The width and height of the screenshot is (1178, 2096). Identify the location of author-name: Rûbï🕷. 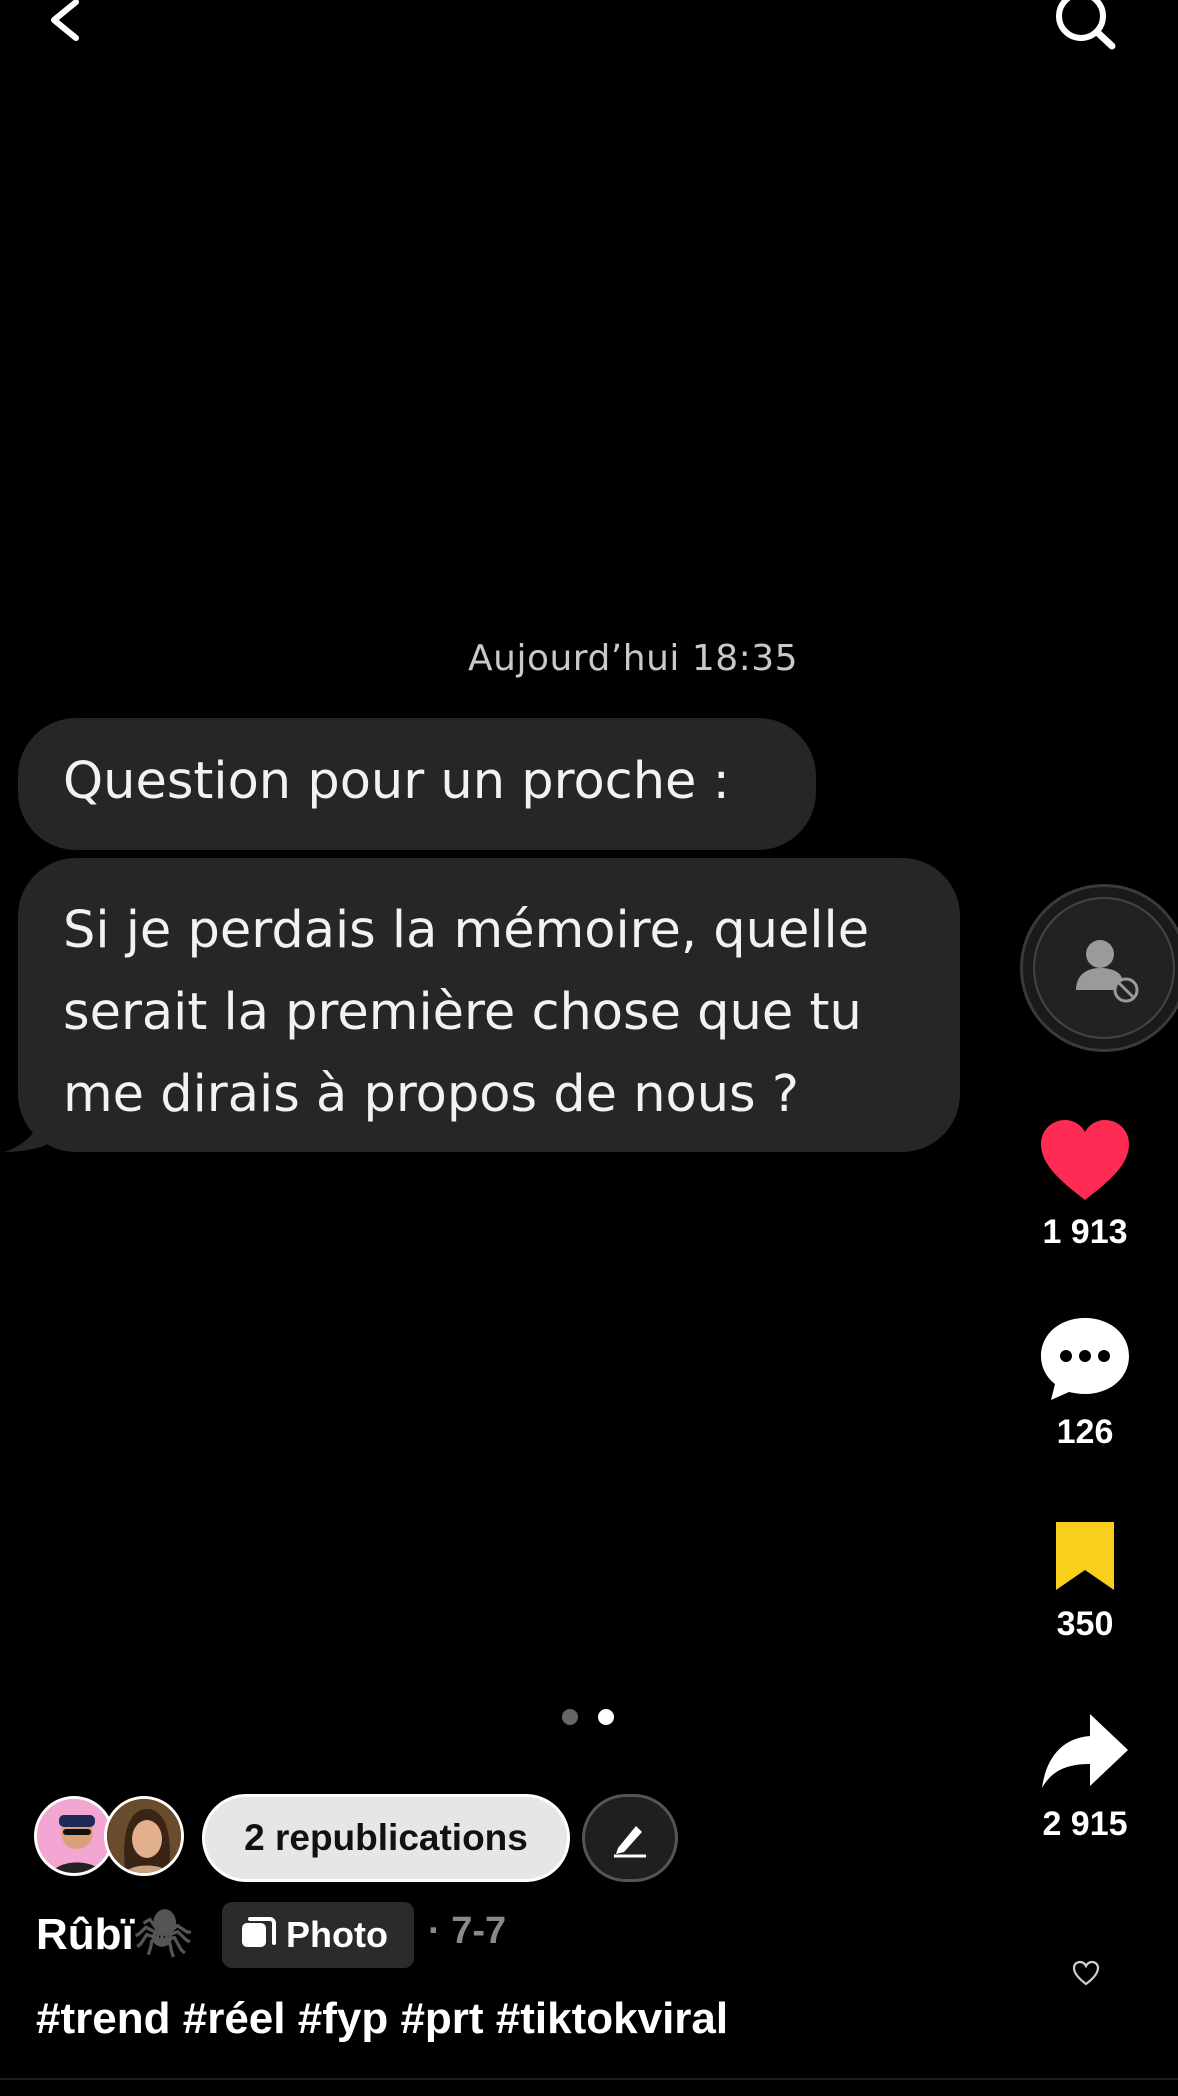
(114, 1933).